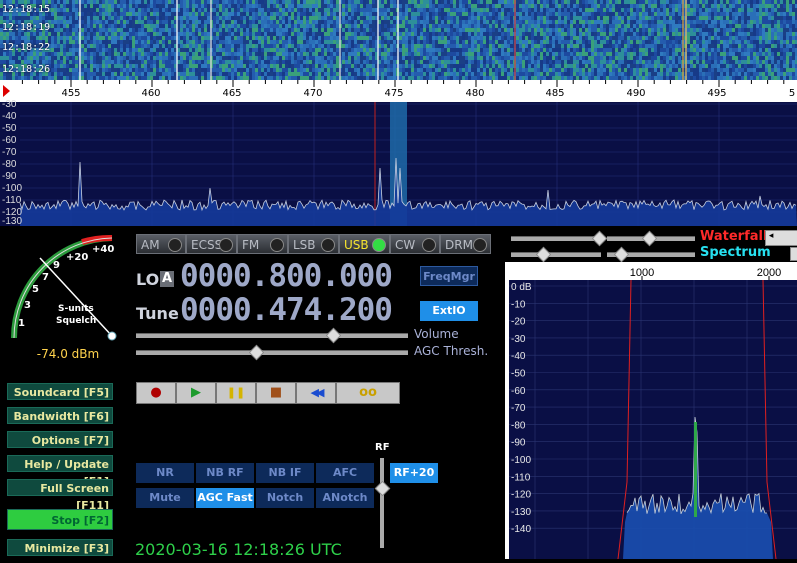  I want to click on display-settings-panel: Waterfall ◂ Spectrum, so click(652, 246).